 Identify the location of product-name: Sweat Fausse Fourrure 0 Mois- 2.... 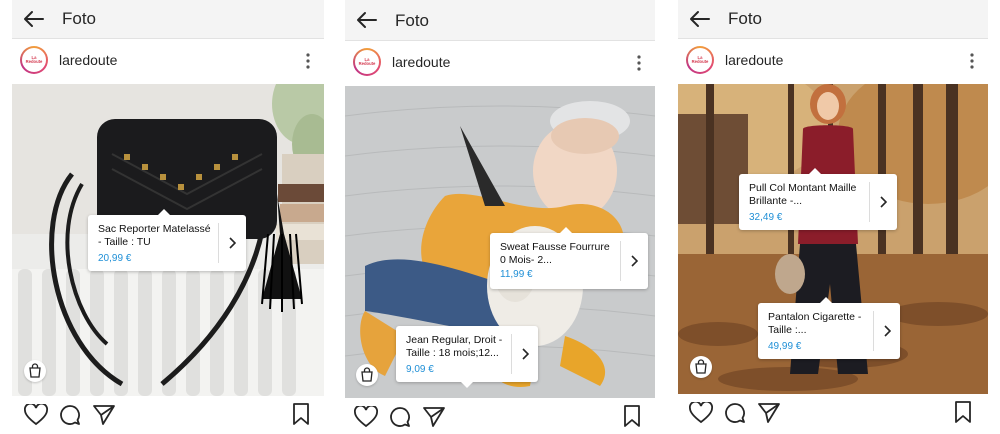
(555, 253).